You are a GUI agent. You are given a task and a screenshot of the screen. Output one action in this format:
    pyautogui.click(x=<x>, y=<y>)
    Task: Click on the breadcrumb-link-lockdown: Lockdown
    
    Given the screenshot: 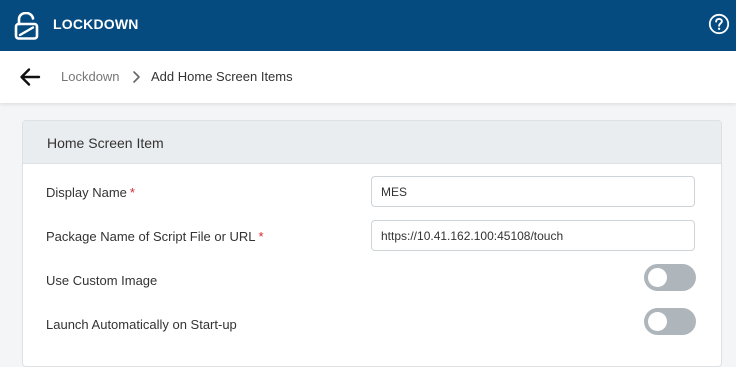 What is the action you would take?
    pyautogui.click(x=90, y=76)
    